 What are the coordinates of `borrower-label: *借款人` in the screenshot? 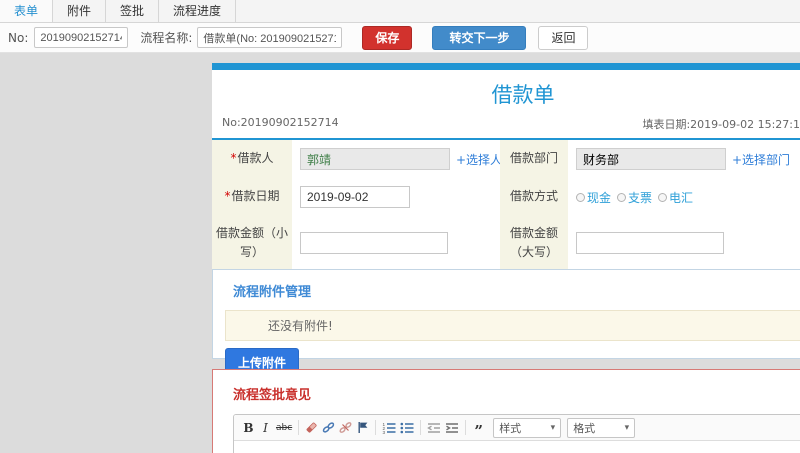 It's located at (252, 159).